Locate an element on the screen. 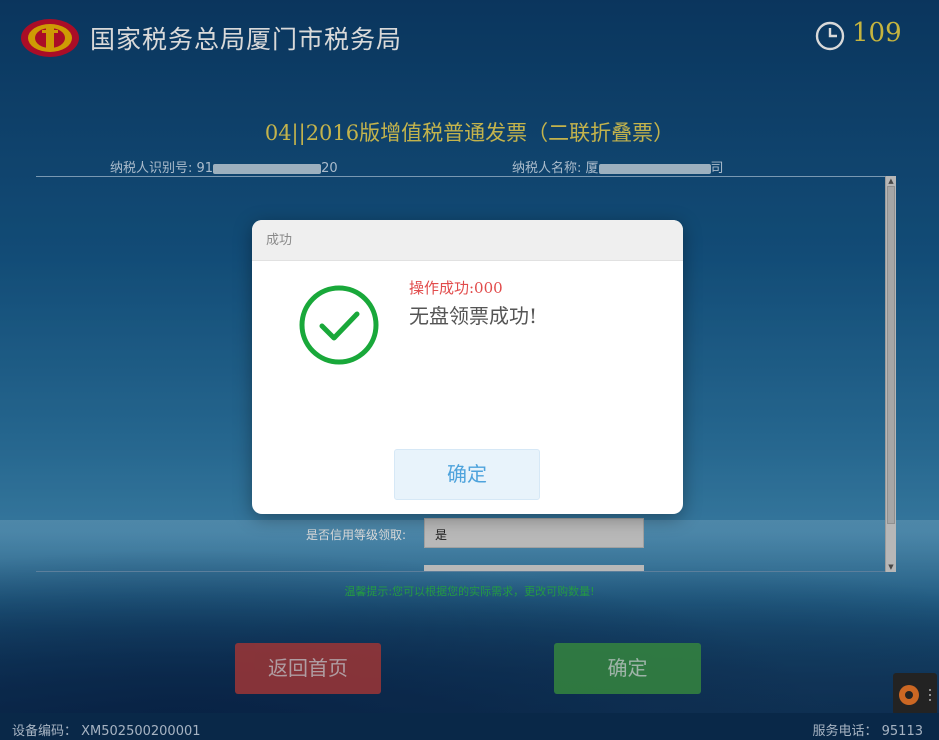 Image resolution: width=939 pixels, height=740 pixels. dialog-title: 成功 is located at coordinates (467, 240).